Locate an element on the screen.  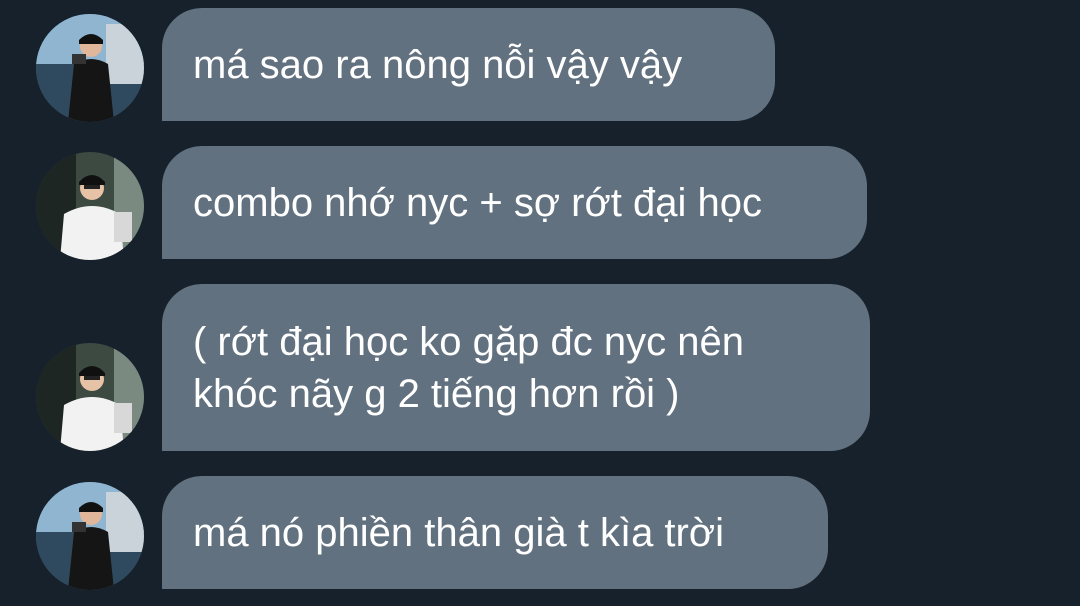
message-bubble: má sao ra nông nỗi vậy vậy is located at coordinates (468, 64).